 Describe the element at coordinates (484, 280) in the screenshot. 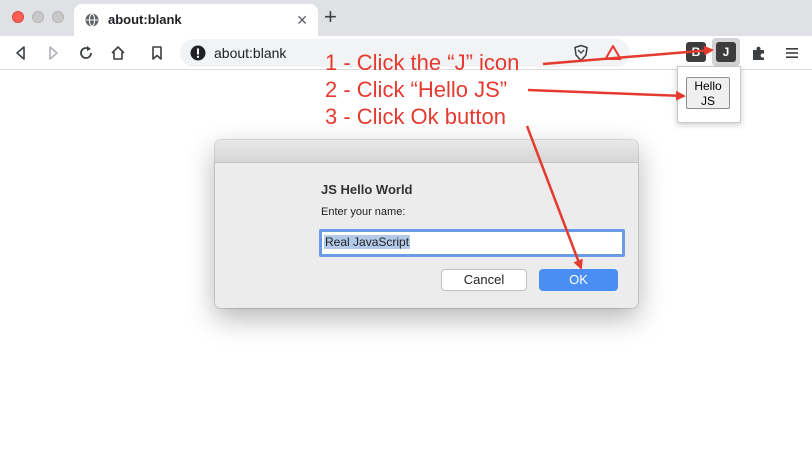

I see `cancel-button: Cancel` at that location.